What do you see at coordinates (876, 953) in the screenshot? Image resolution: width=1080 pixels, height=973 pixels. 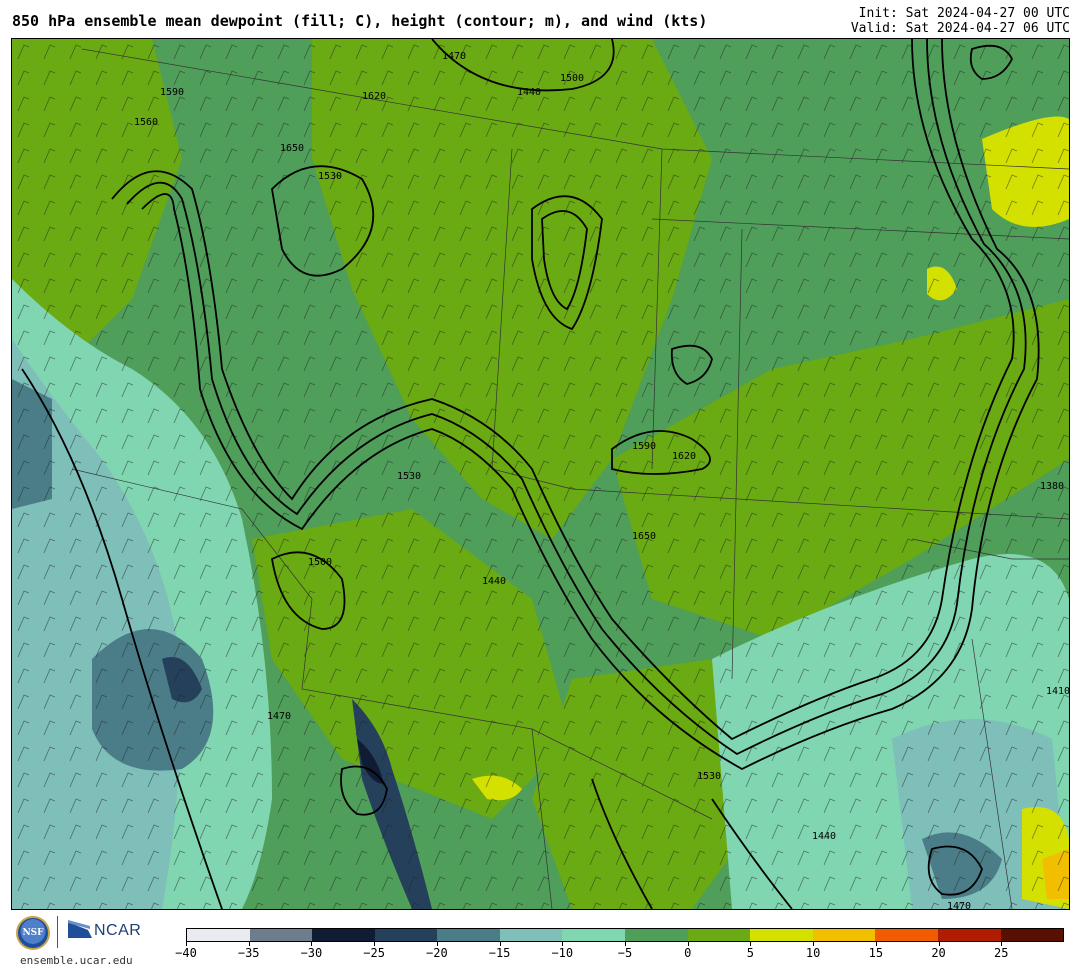 I see `colorbar-tick-label: 15` at bounding box center [876, 953].